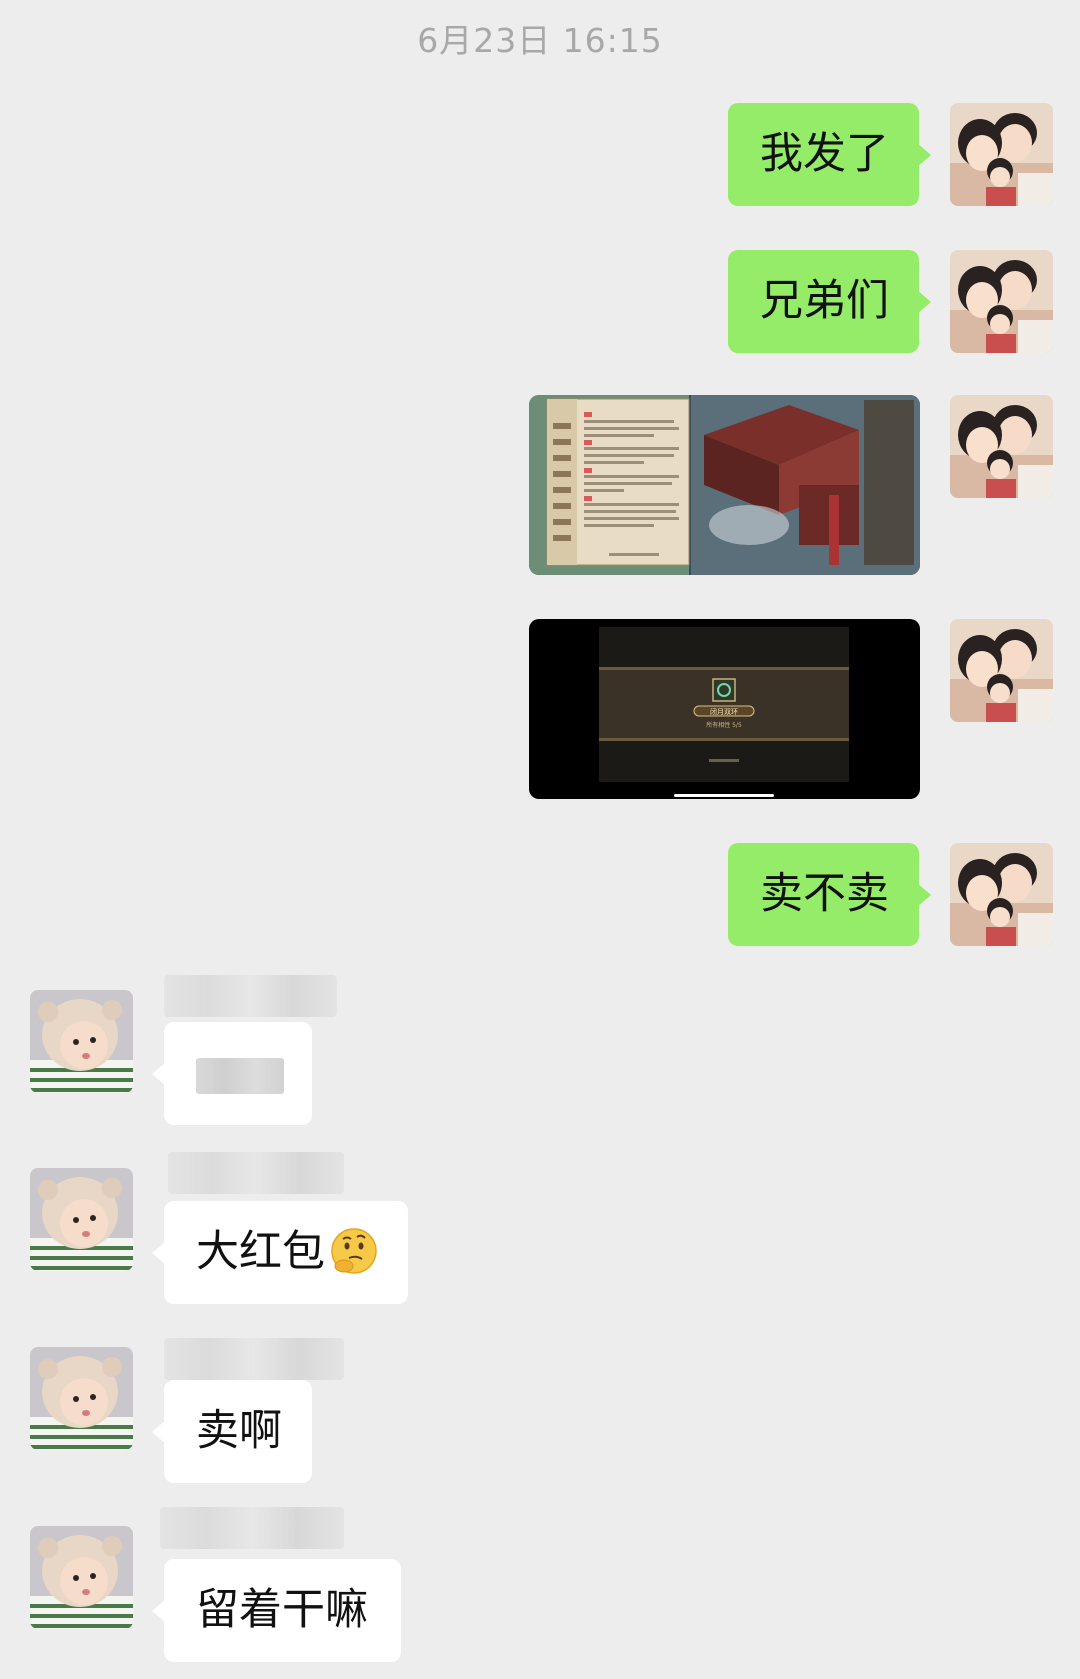 The height and width of the screenshot is (1679, 1080). I want to click on message-bubble-them, so click(232, 1073).